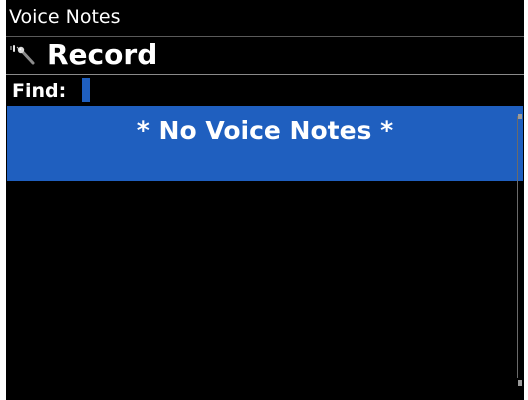 This screenshot has height=400, width=528. What do you see at coordinates (102, 54) in the screenshot?
I see `record-label: Record` at bounding box center [102, 54].